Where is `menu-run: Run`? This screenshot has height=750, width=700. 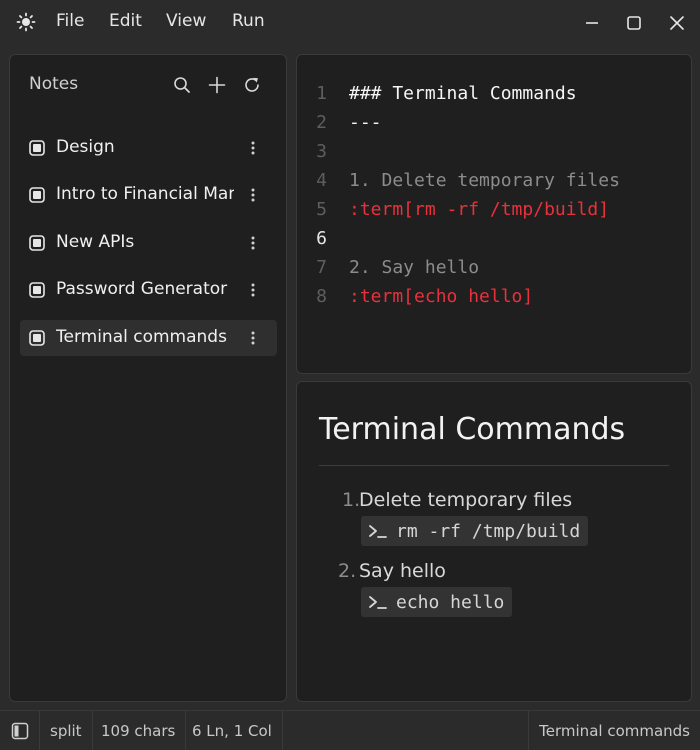
menu-run: Run is located at coordinates (248, 21).